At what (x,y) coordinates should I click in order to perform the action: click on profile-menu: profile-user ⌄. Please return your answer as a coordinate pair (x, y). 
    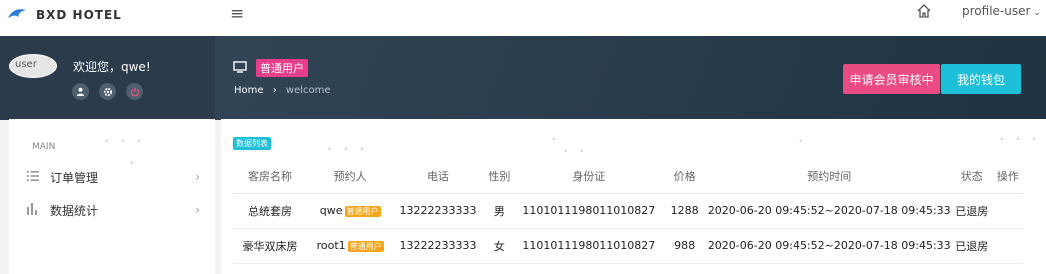
    Looking at the image, I should click on (1001, 11).